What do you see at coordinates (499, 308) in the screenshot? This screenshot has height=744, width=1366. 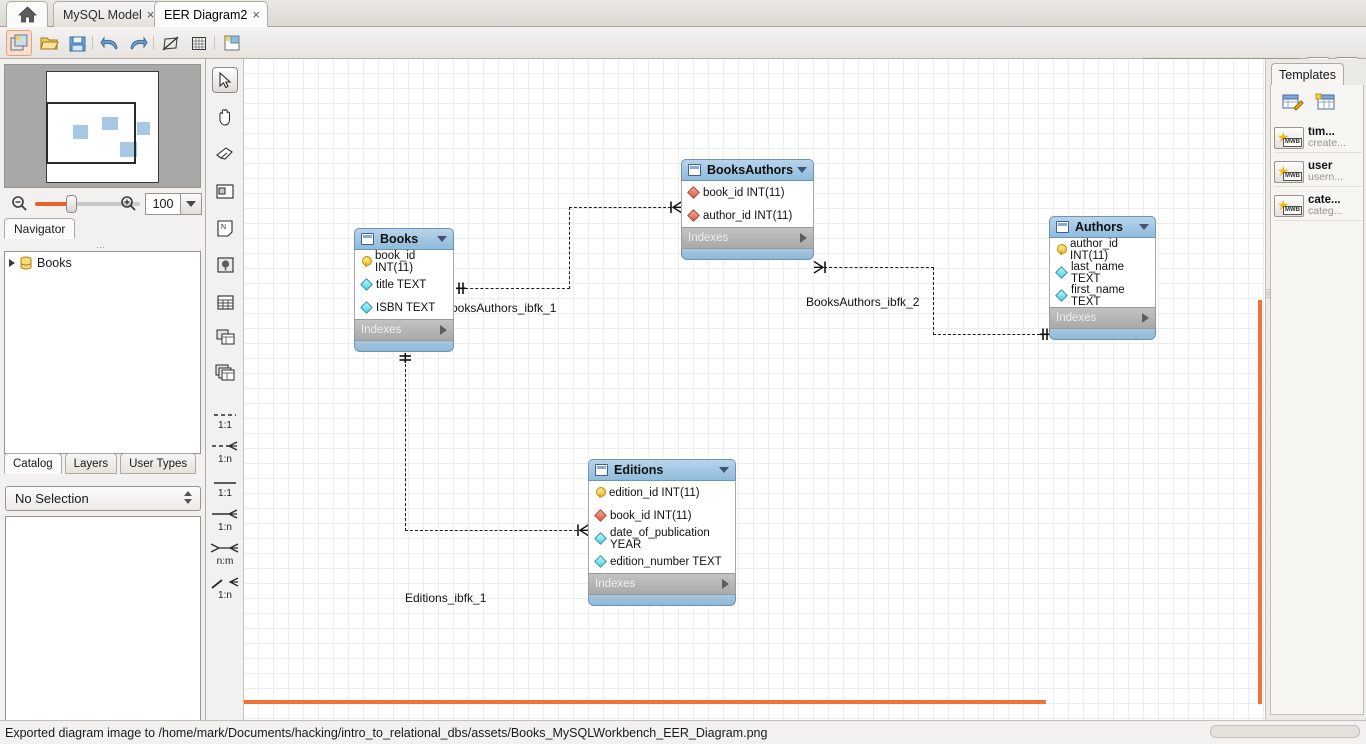 I see `relationship-label-booksauthors-ibfk-1: BooksAuthors_ibfk_1` at bounding box center [499, 308].